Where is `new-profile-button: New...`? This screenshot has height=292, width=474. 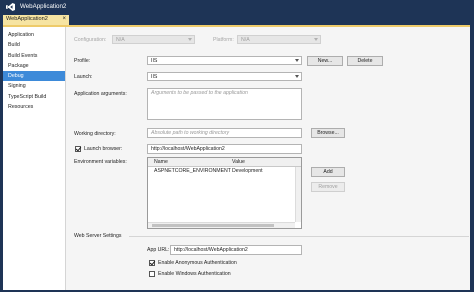
new-profile-button: New... is located at coordinates (325, 61).